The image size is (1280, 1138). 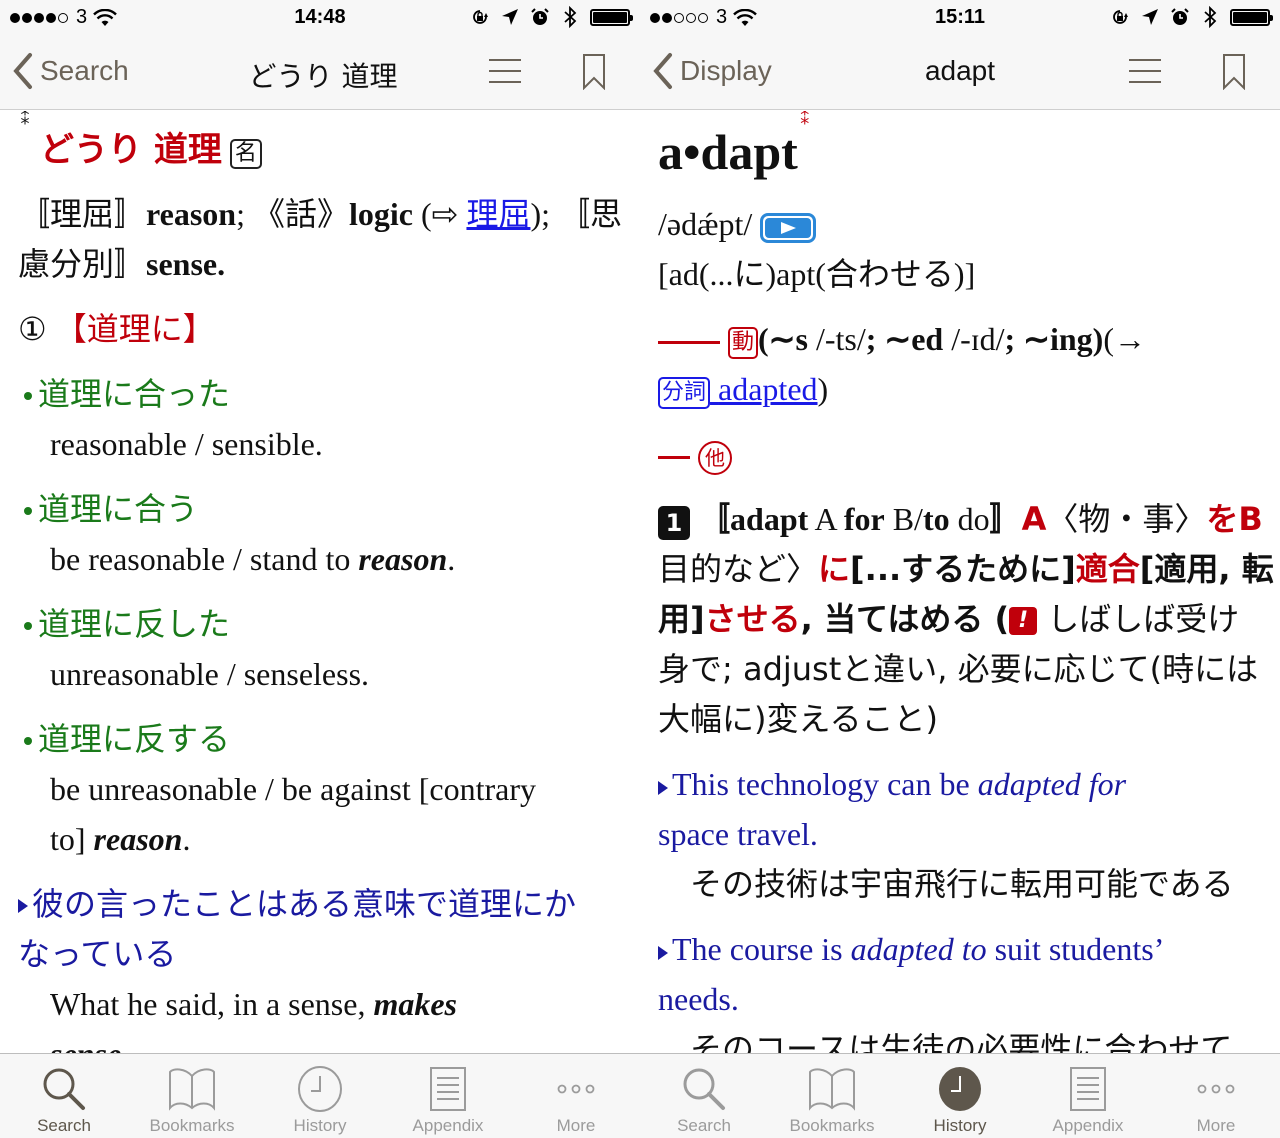 I want to click on translation: reason, so click(x=191, y=214).